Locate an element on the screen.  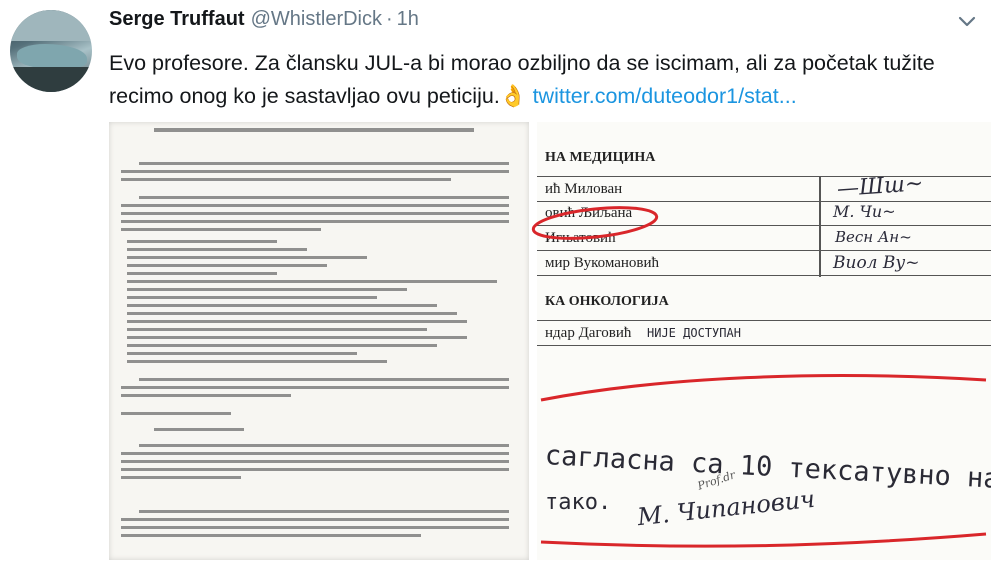
author-name: Serge Truffaut is located at coordinates (177, 19).